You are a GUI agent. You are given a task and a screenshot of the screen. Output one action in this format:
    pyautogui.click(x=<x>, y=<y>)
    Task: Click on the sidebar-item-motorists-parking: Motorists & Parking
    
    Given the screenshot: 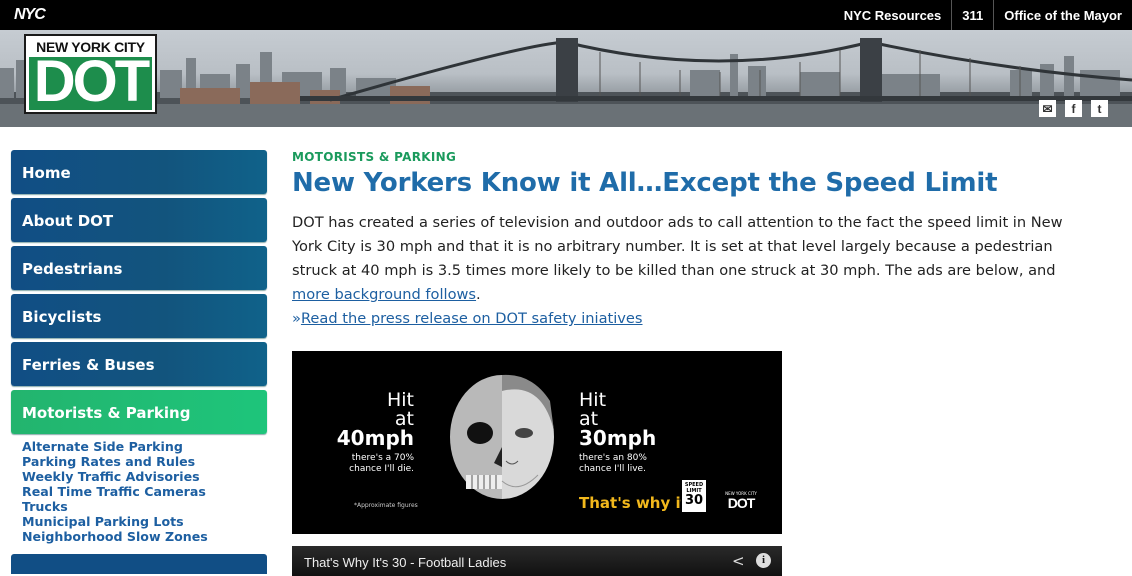 What is the action you would take?
    pyautogui.click(x=139, y=412)
    